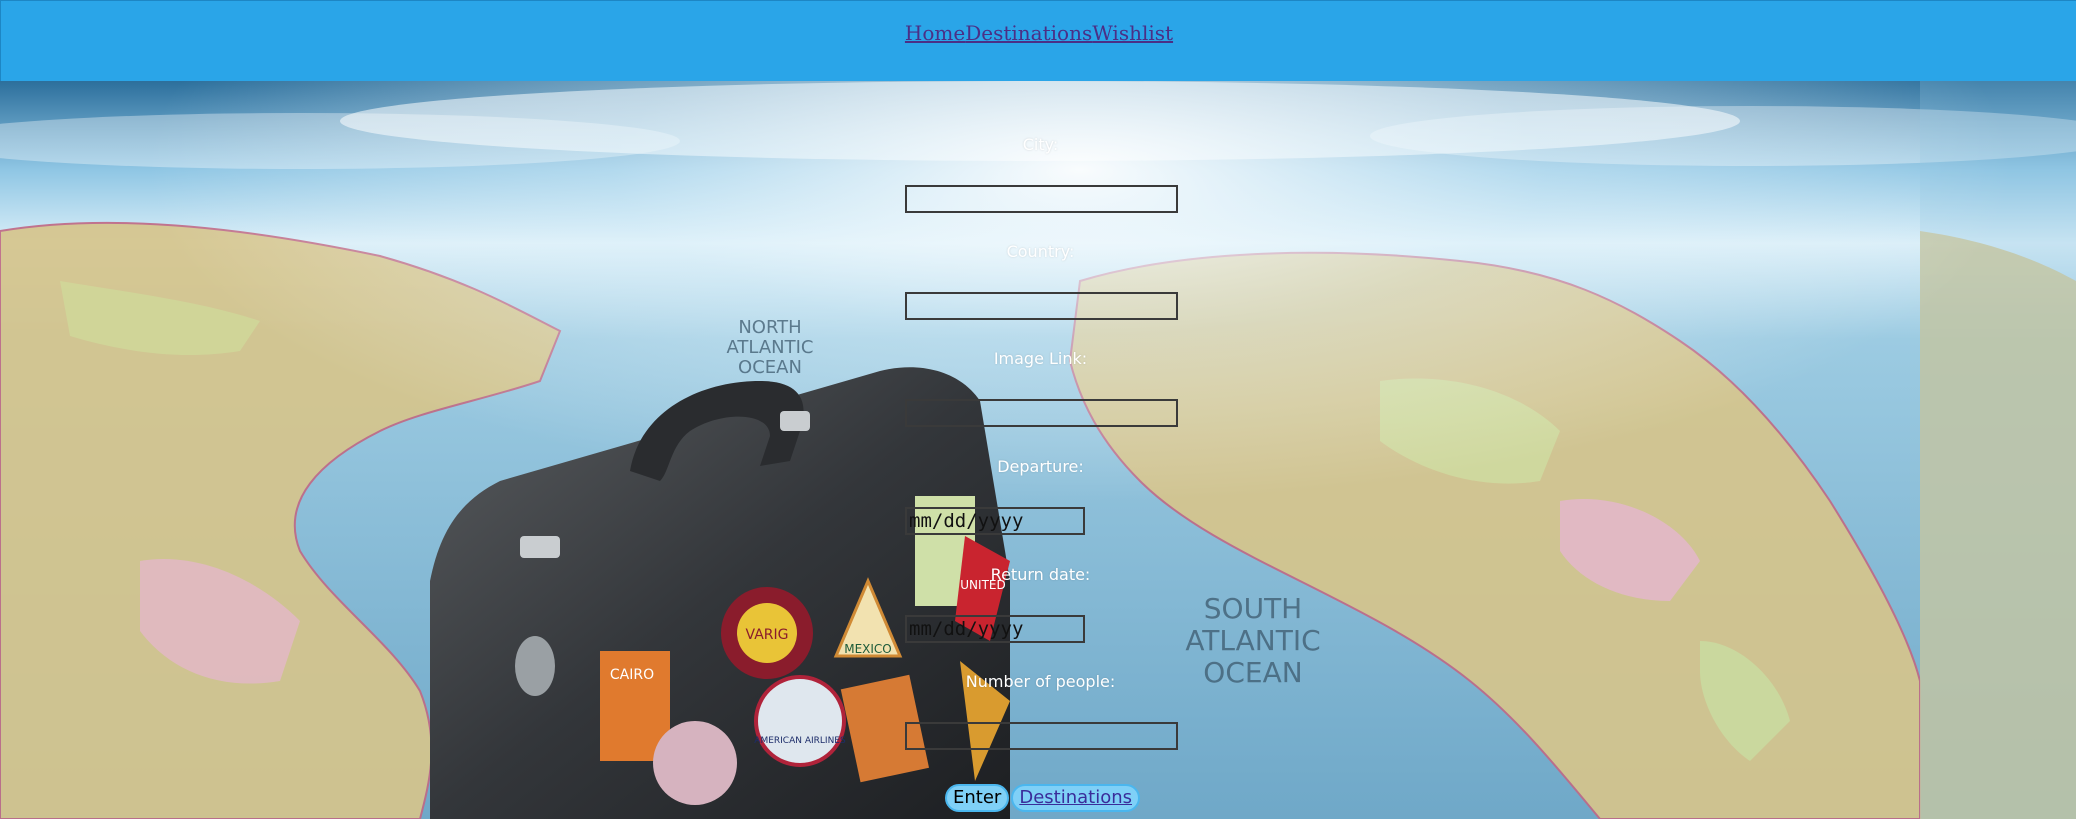 The image size is (2076, 819). I want to click on nav-link-wishlist: Wishlist, so click(1132, 33).